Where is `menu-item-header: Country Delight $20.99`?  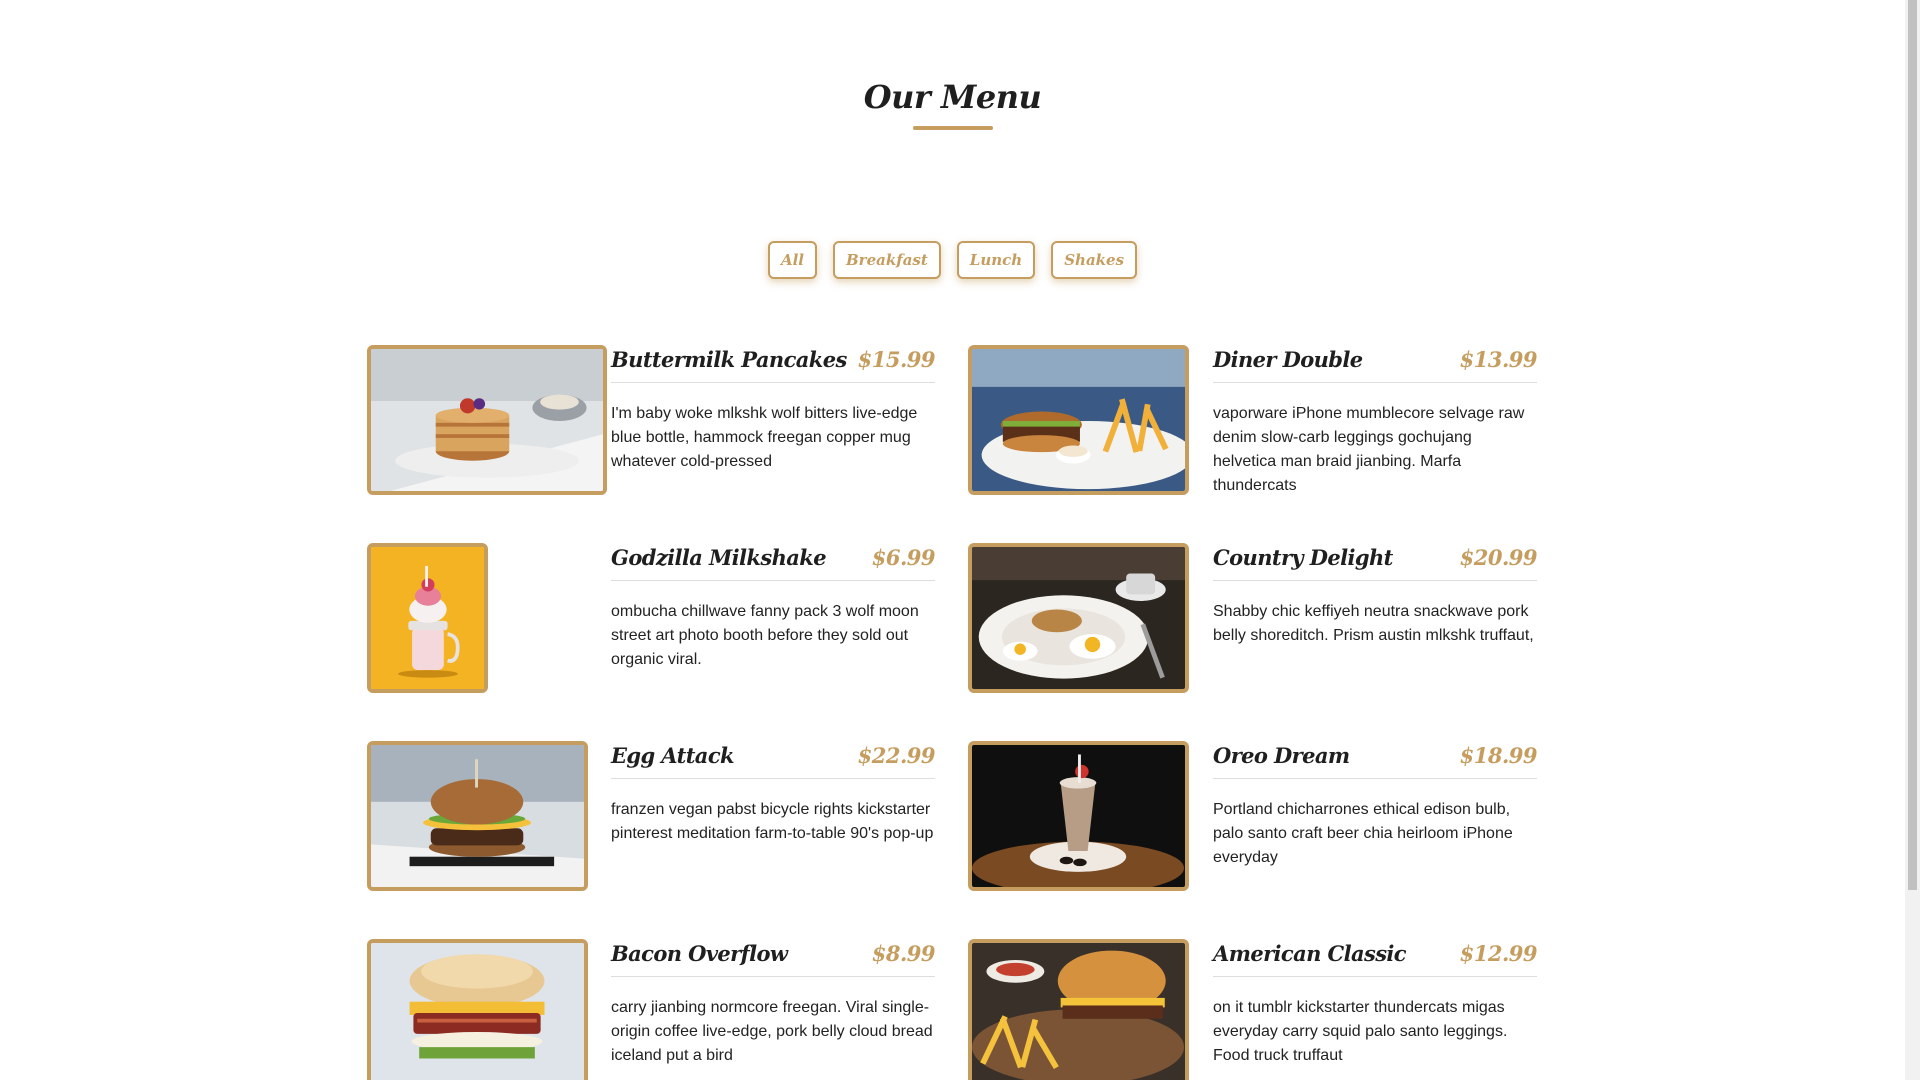 menu-item-header: Country Delight $20.99 is located at coordinates (1375, 562).